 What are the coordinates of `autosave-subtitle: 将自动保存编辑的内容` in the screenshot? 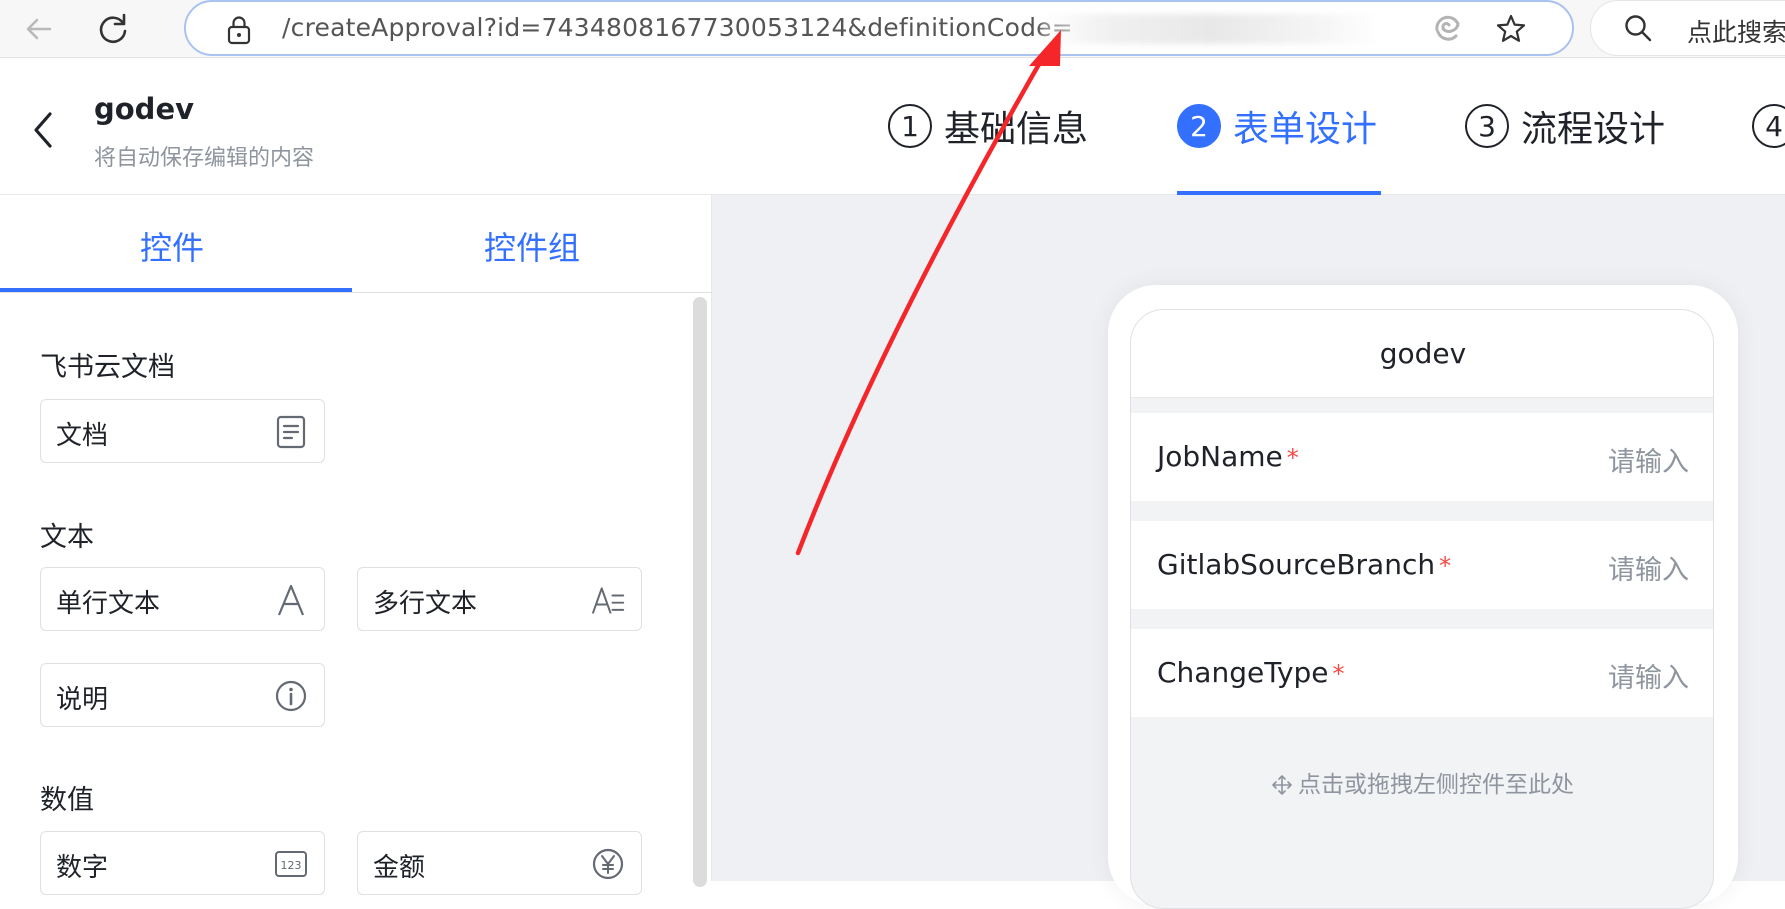 It's located at (204, 158).